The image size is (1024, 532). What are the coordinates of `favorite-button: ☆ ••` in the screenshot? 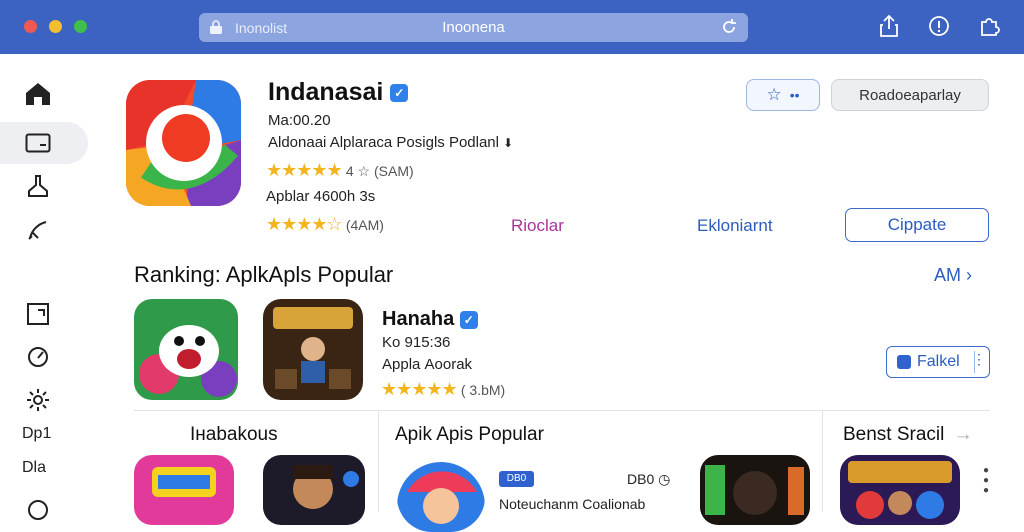 It's located at (783, 95).